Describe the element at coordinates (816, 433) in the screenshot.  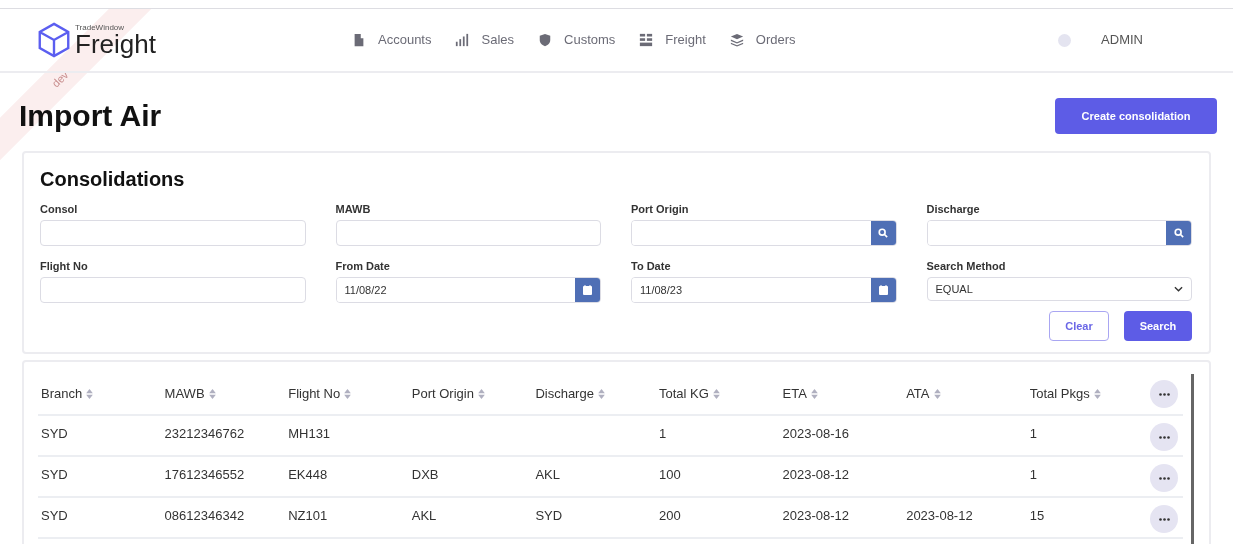
I see `table-cell: 2023-08-16` at that location.